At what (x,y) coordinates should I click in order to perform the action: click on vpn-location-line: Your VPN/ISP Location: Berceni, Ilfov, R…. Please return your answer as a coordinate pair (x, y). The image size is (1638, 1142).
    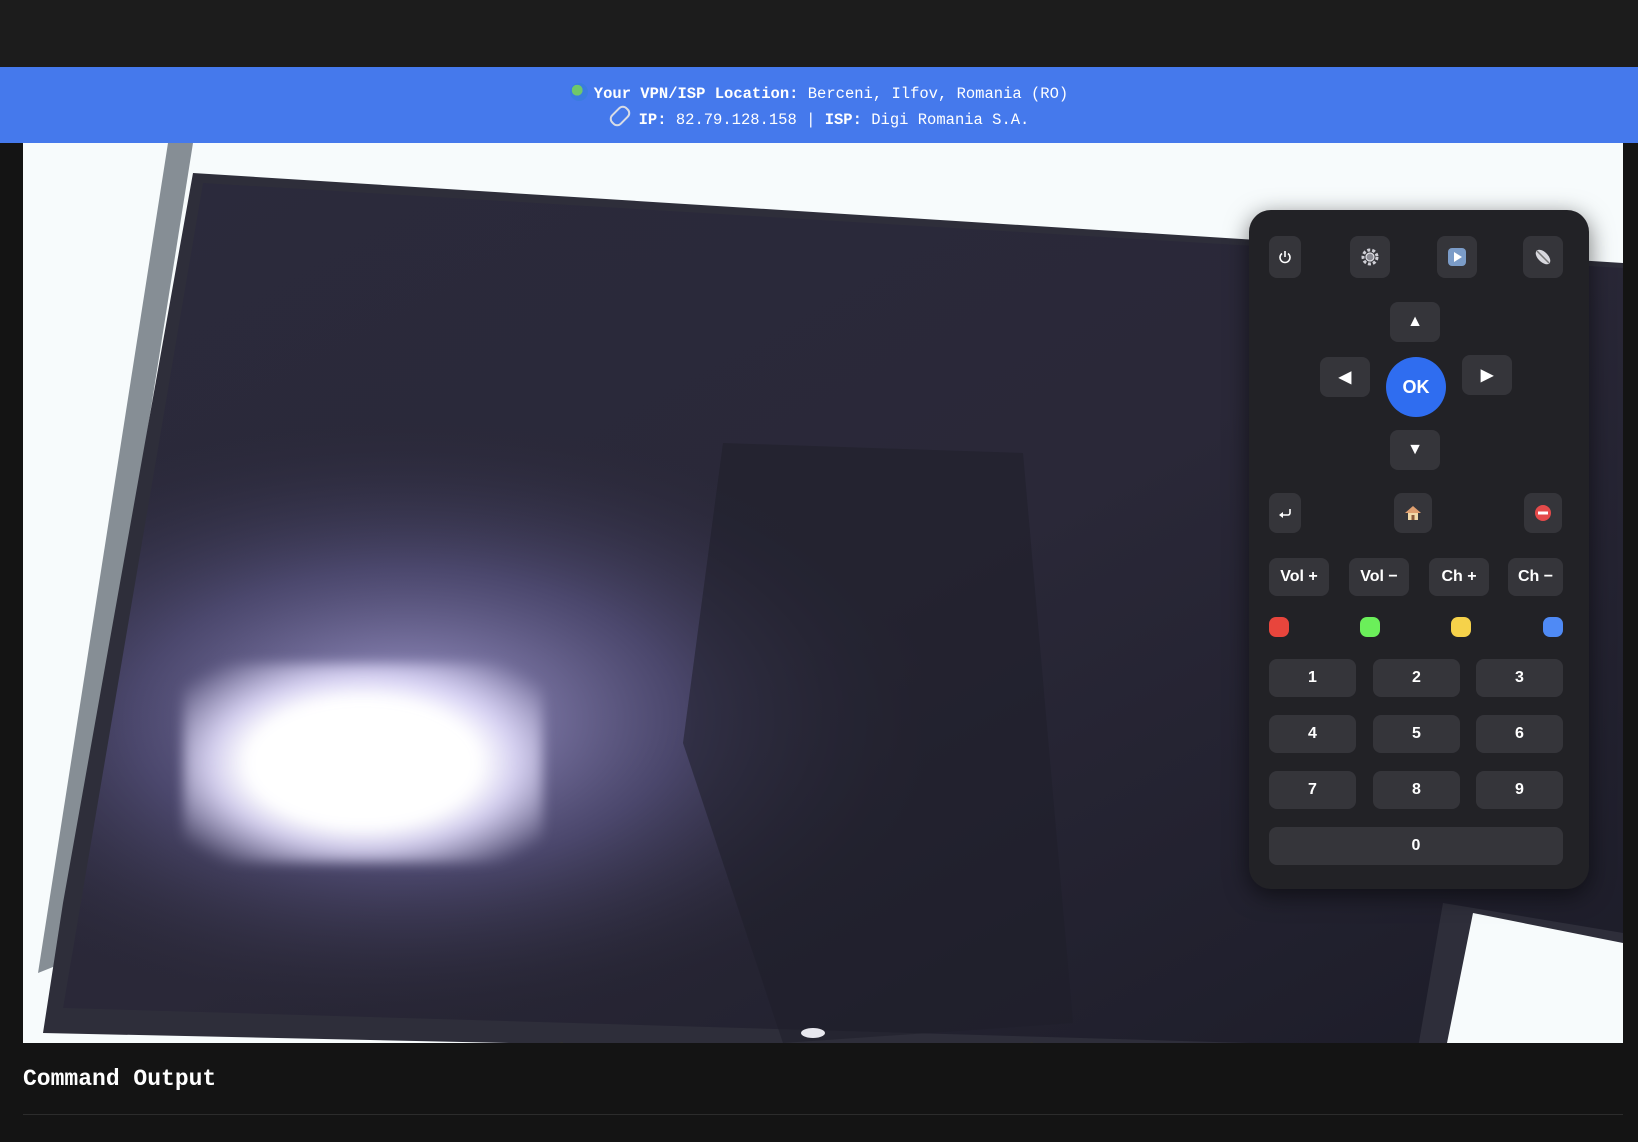
    Looking at the image, I should click on (819, 93).